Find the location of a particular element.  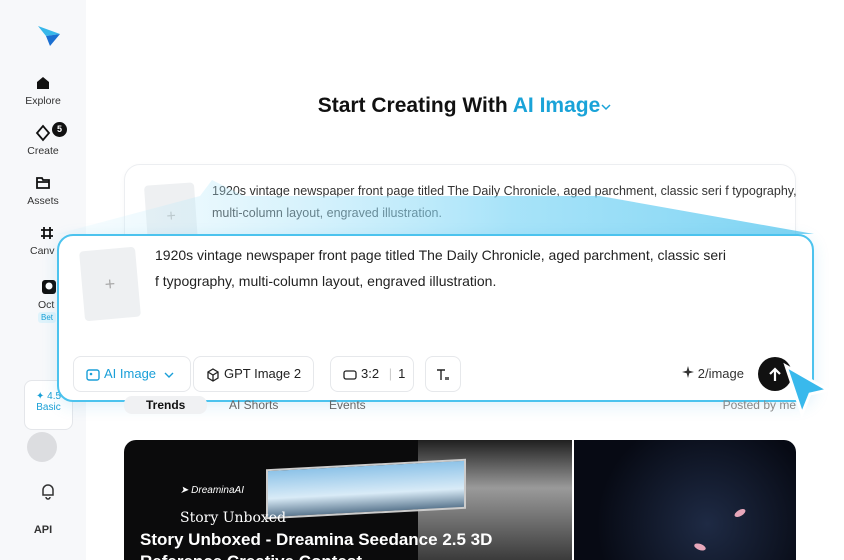

tab-trends: Trends is located at coordinates (166, 405).